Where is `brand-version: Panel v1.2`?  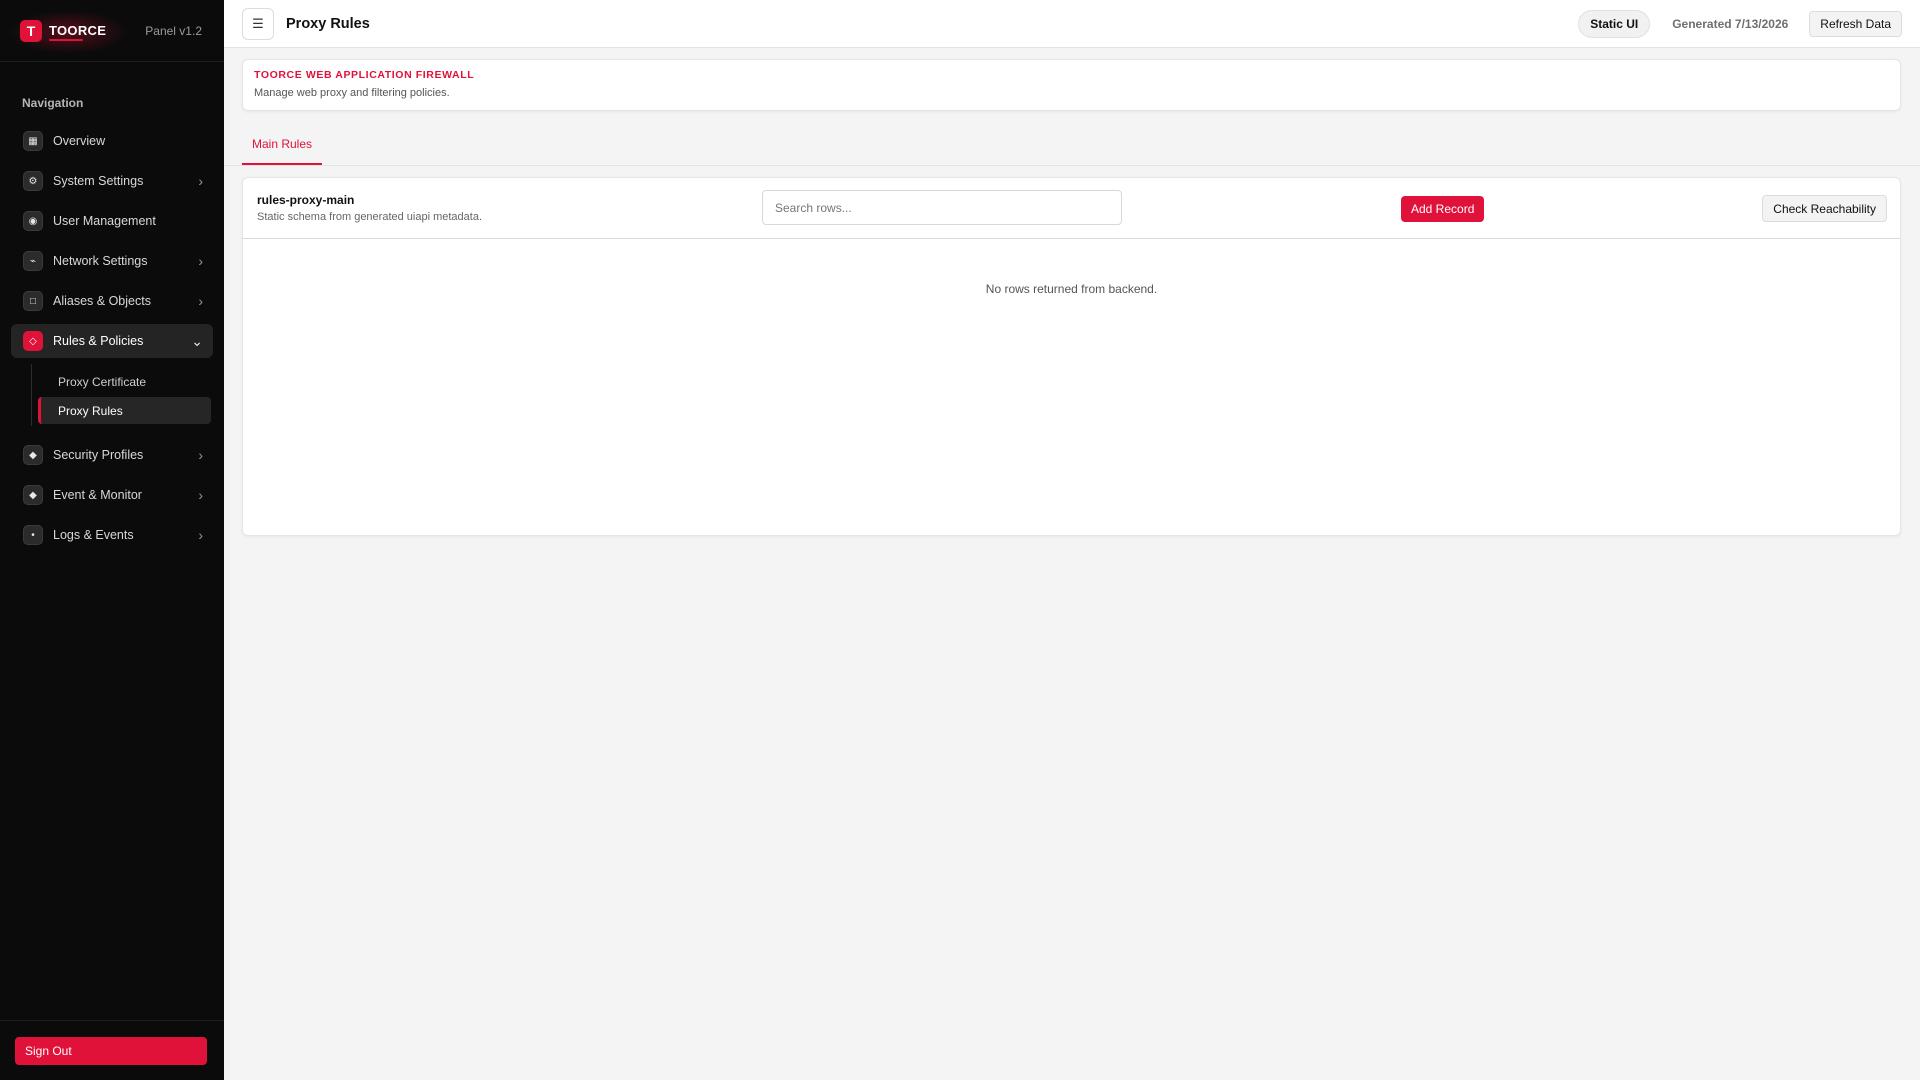
brand-version: Panel v1.2 is located at coordinates (173, 30).